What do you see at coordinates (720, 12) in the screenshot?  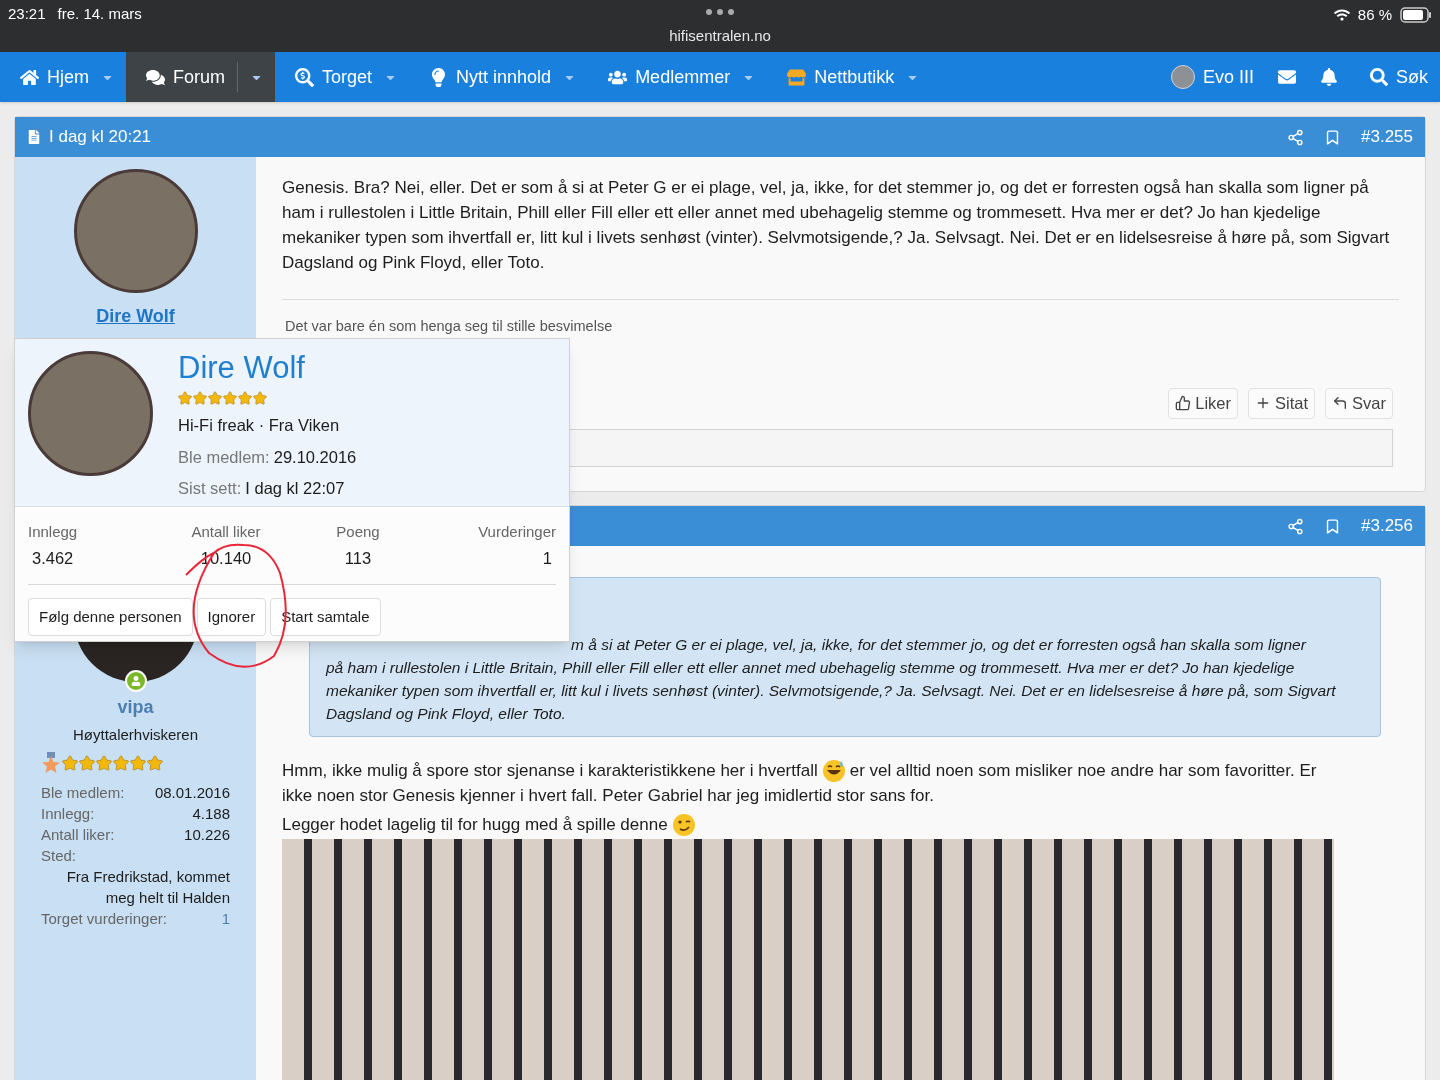 I see `more-dots-icon` at bounding box center [720, 12].